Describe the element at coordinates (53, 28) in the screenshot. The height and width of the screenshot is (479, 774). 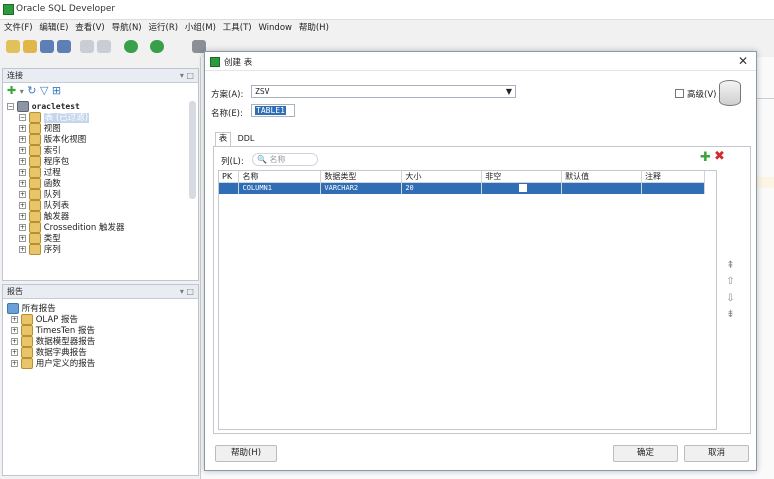
I see `menu-edit: 编辑(E)` at that location.